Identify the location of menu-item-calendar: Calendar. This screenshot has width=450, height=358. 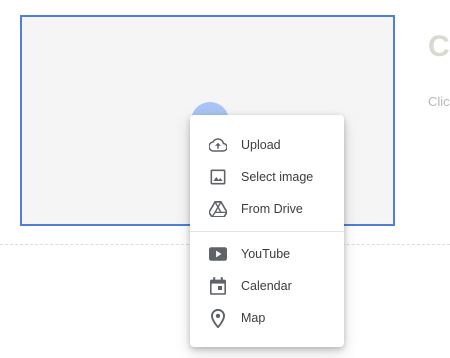
(267, 286).